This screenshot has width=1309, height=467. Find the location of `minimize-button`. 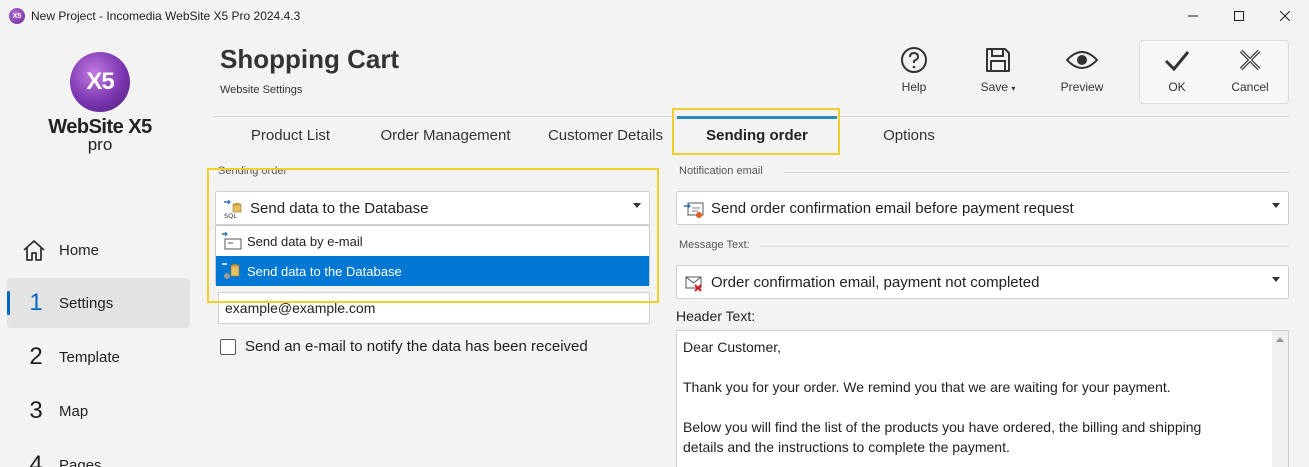

minimize-button is located at coordinates (1193, 16).